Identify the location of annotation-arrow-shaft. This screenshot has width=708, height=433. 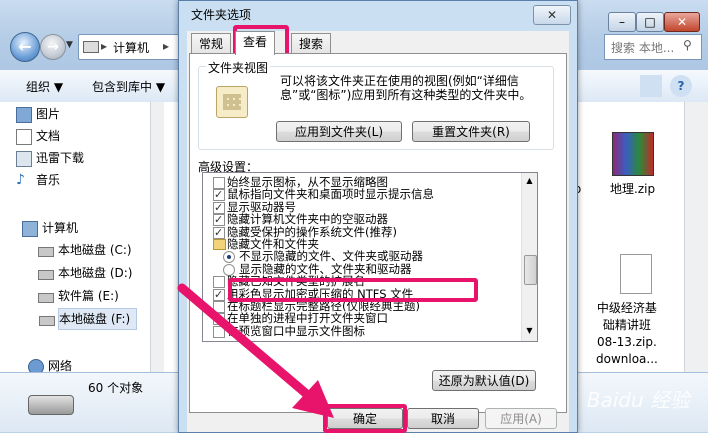
(249, 345).